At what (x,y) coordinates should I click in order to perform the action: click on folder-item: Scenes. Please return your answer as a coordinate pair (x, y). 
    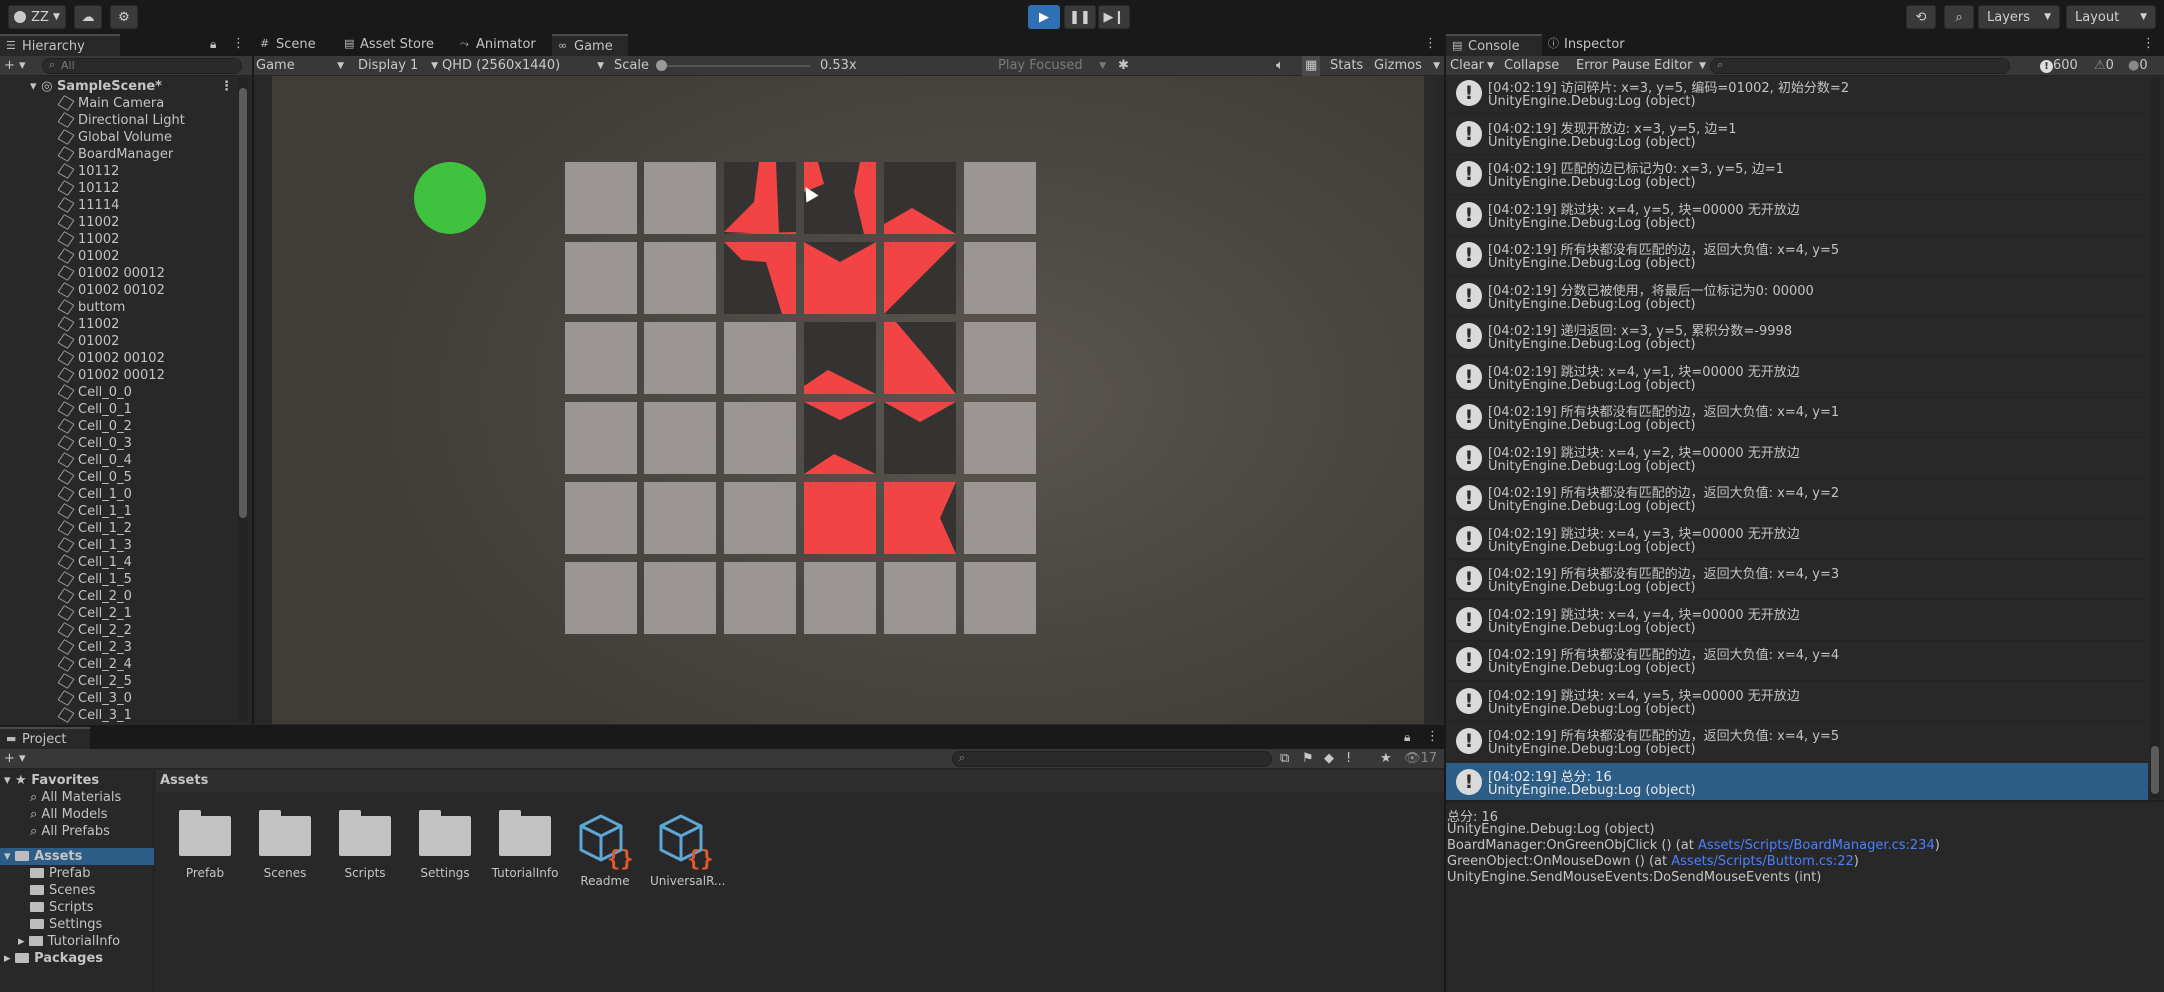
    Looking at the image, I should click on (62, 890).